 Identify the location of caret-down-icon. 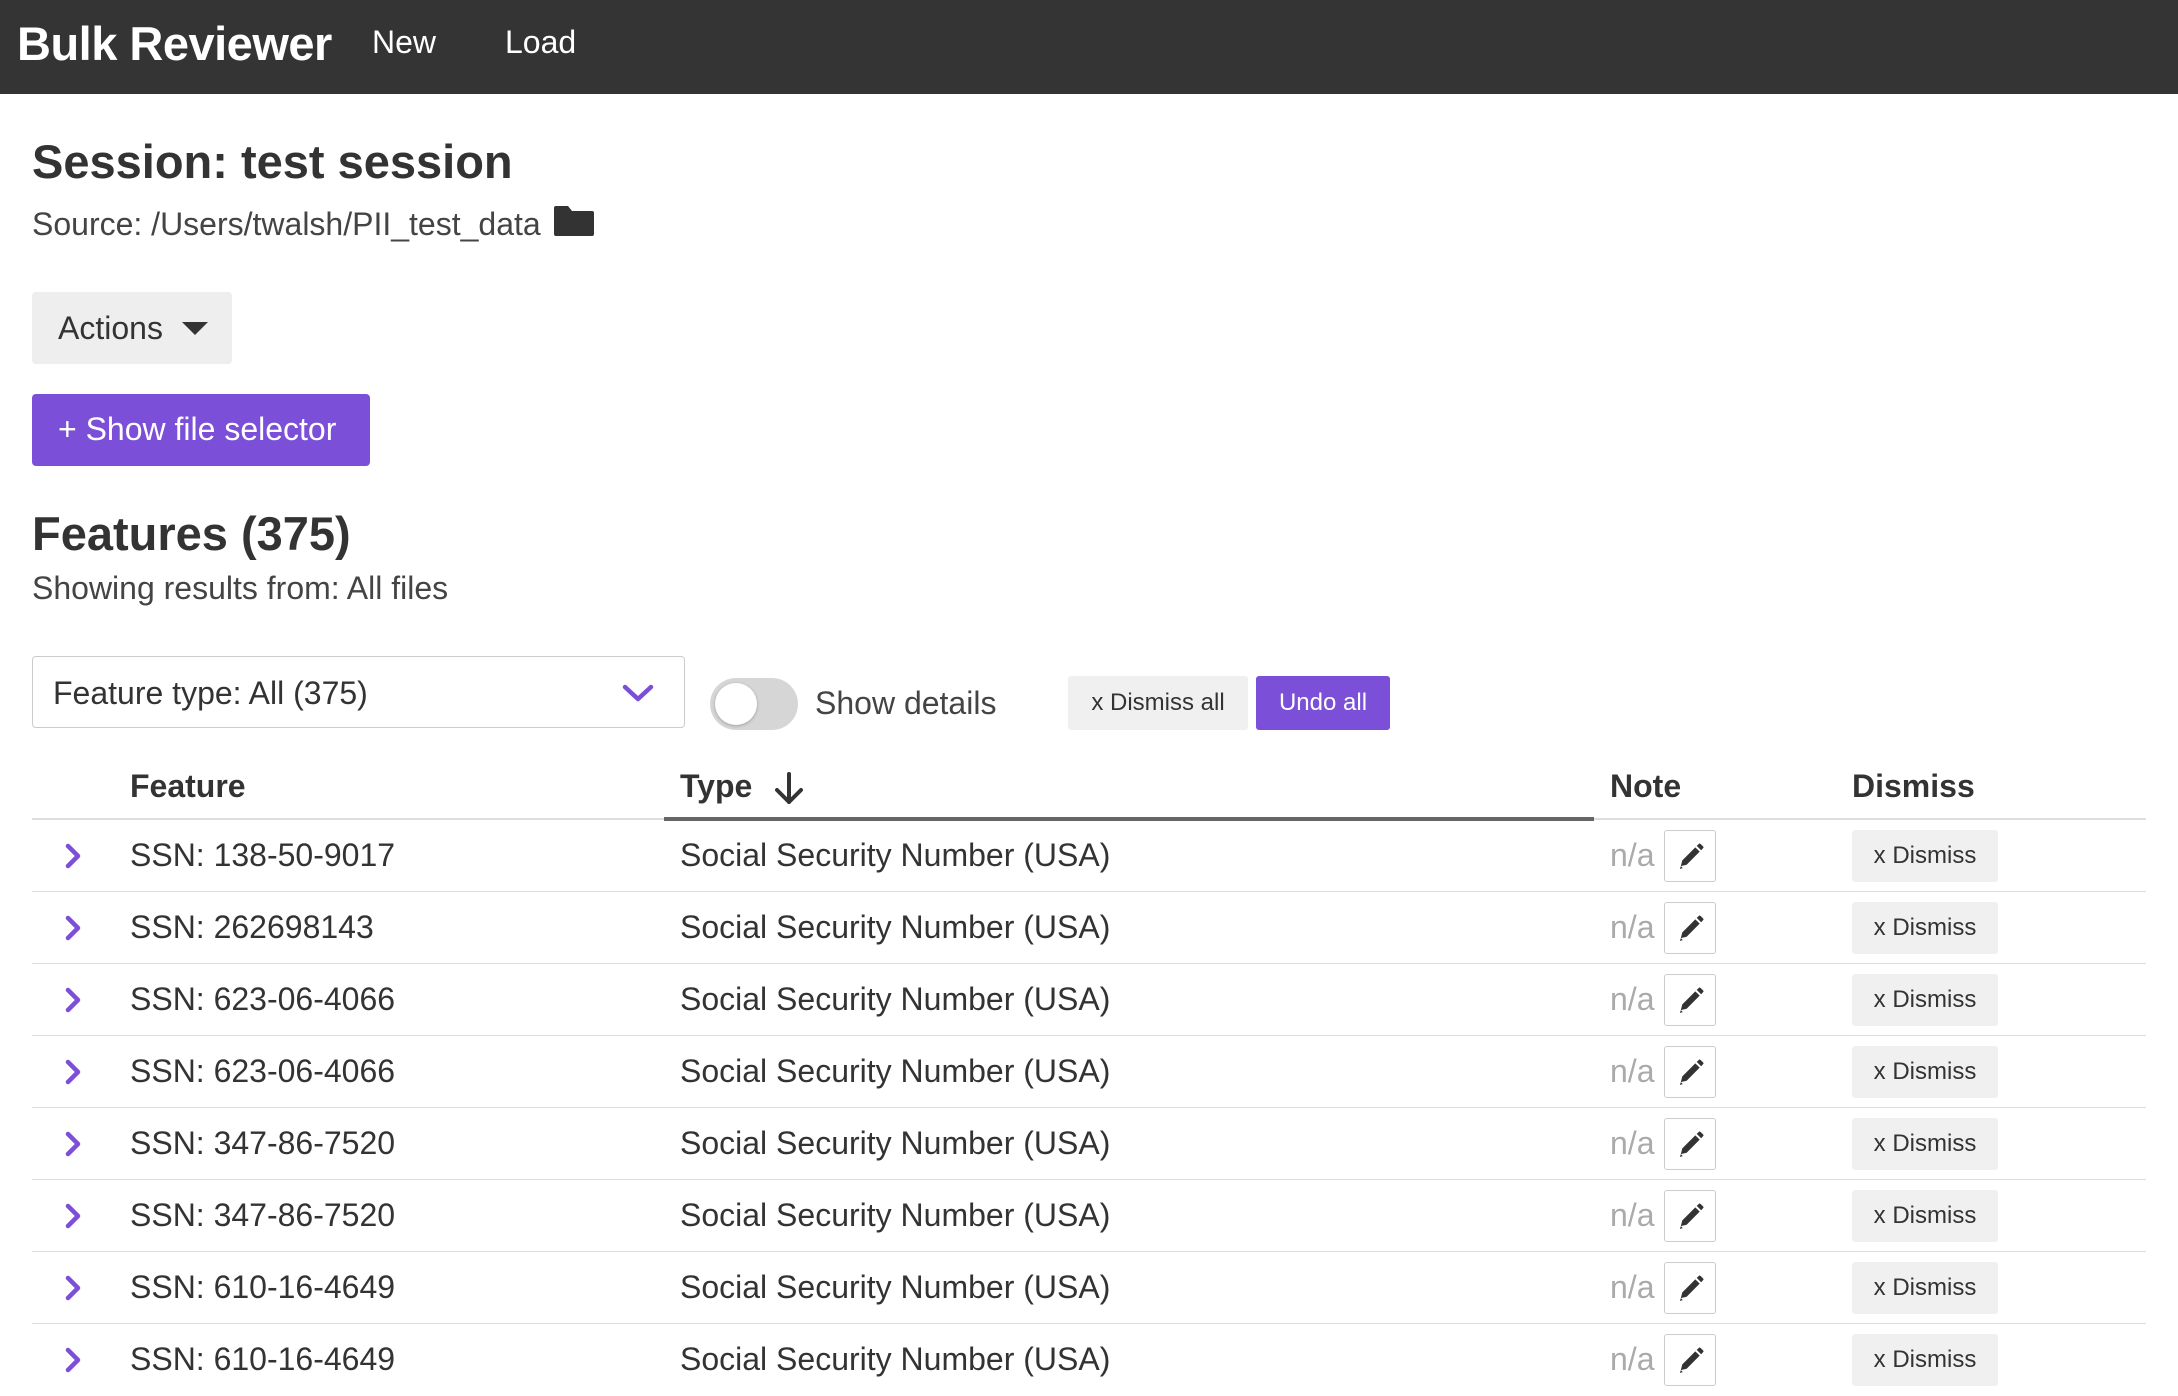
(195, 328).